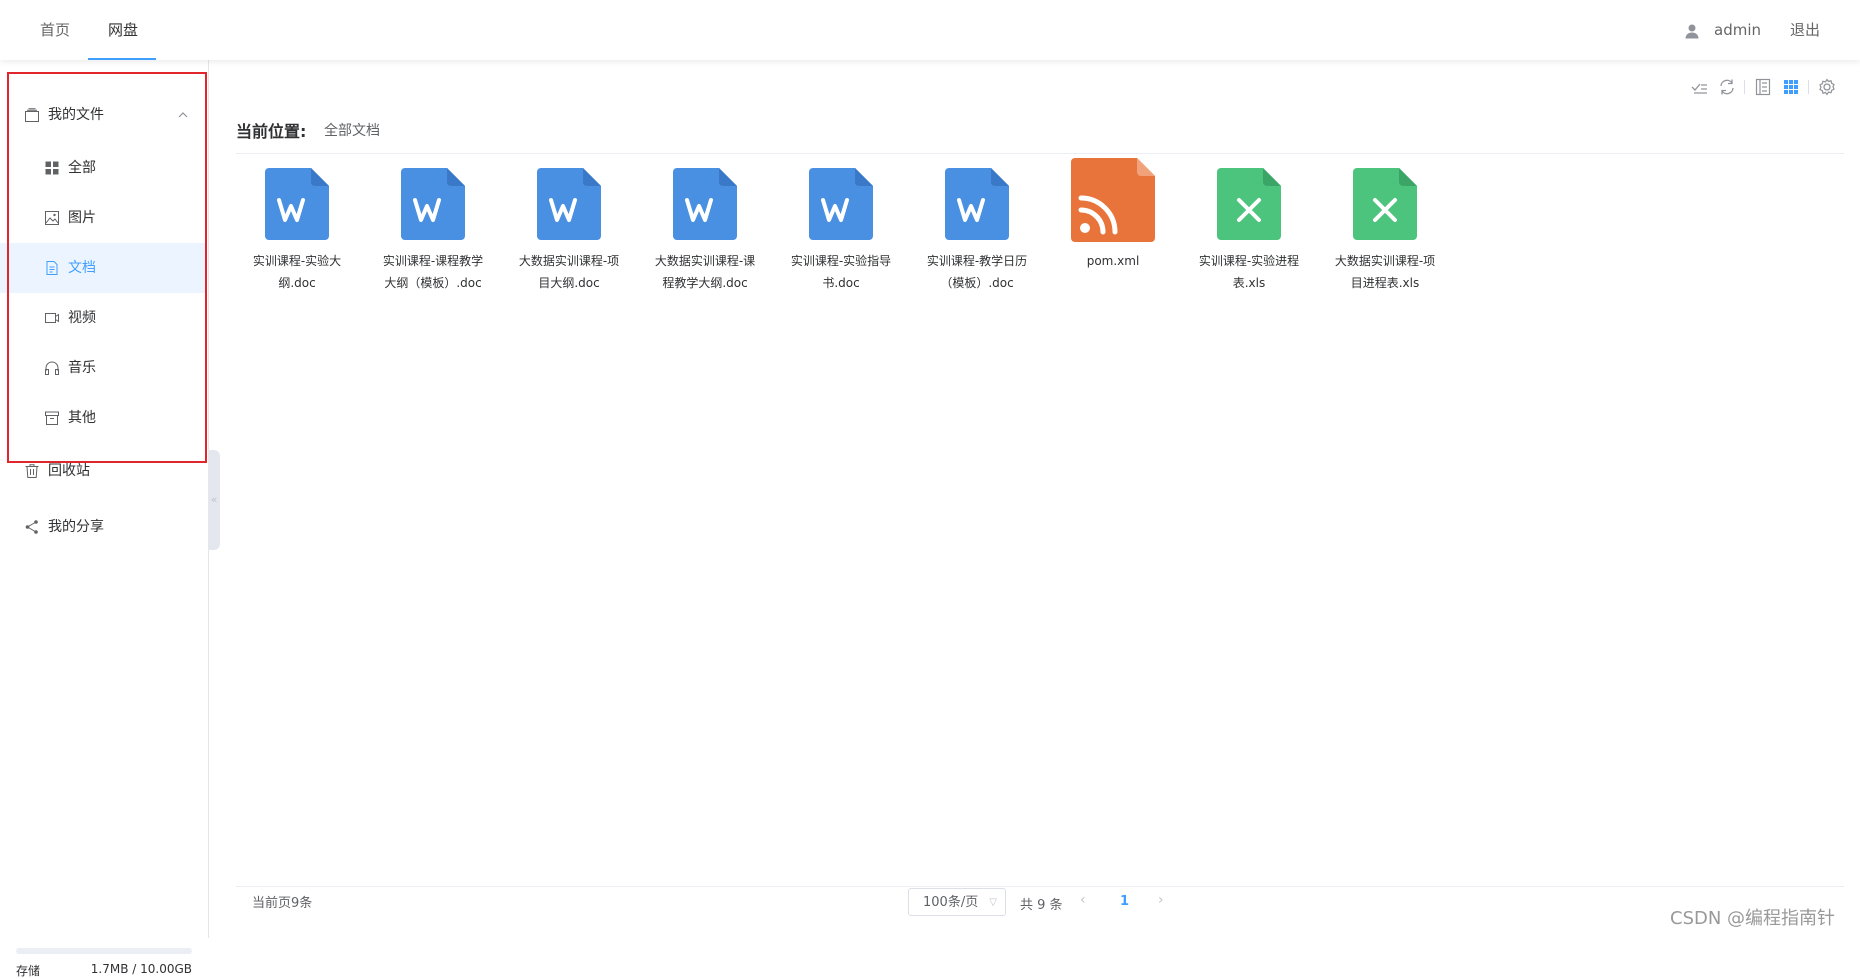  I want to click on archive-icon, so click(52, 418).